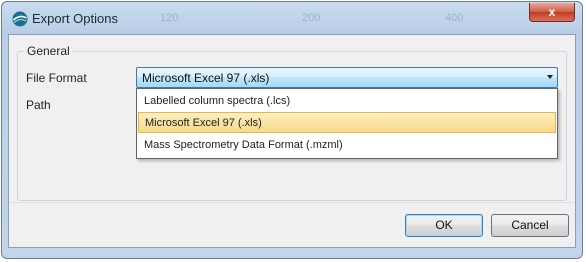  Describe the element at coordinates (347, 145) in the screenshot. I see `dropdown-option-mzml: Mass Spectrometry Data Format (.mzml)` at that location.